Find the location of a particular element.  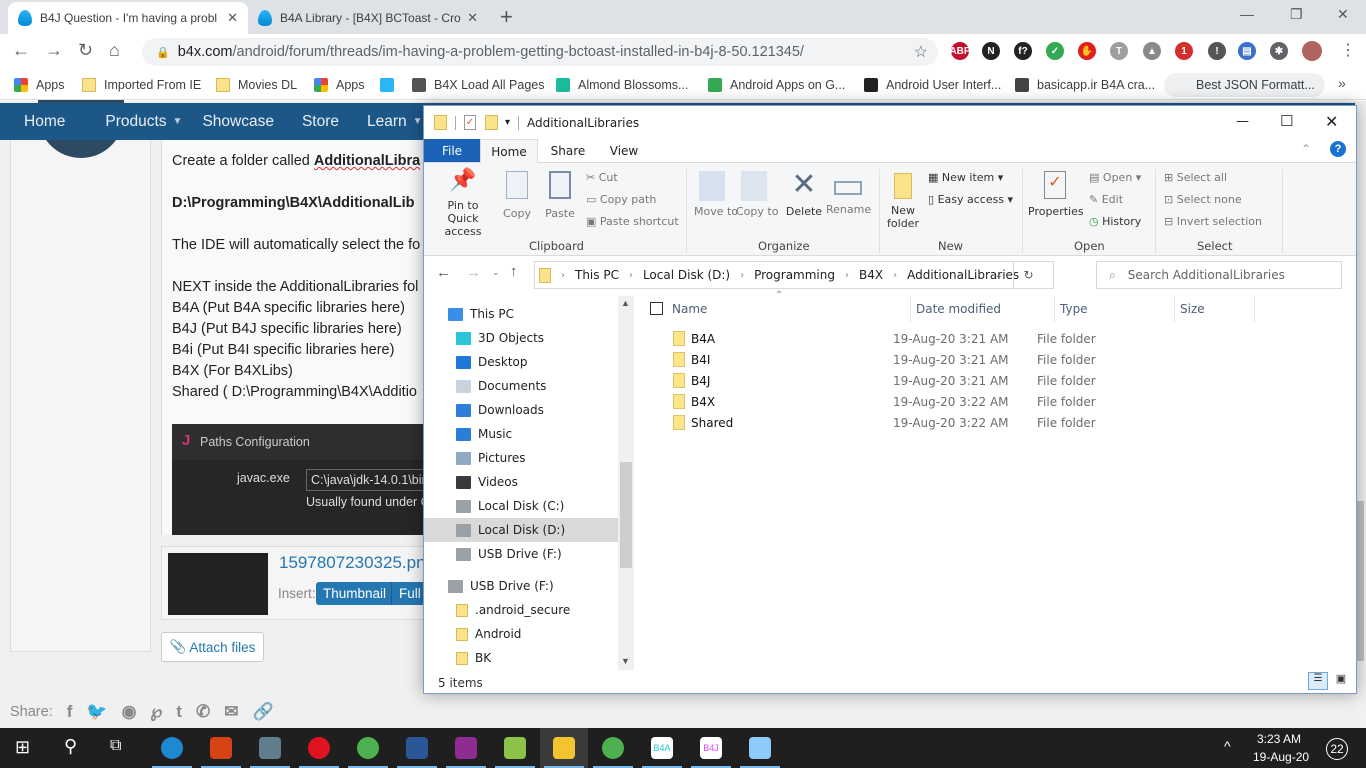

ribbon-tab-share: Share is located at coordinates (568, 150).